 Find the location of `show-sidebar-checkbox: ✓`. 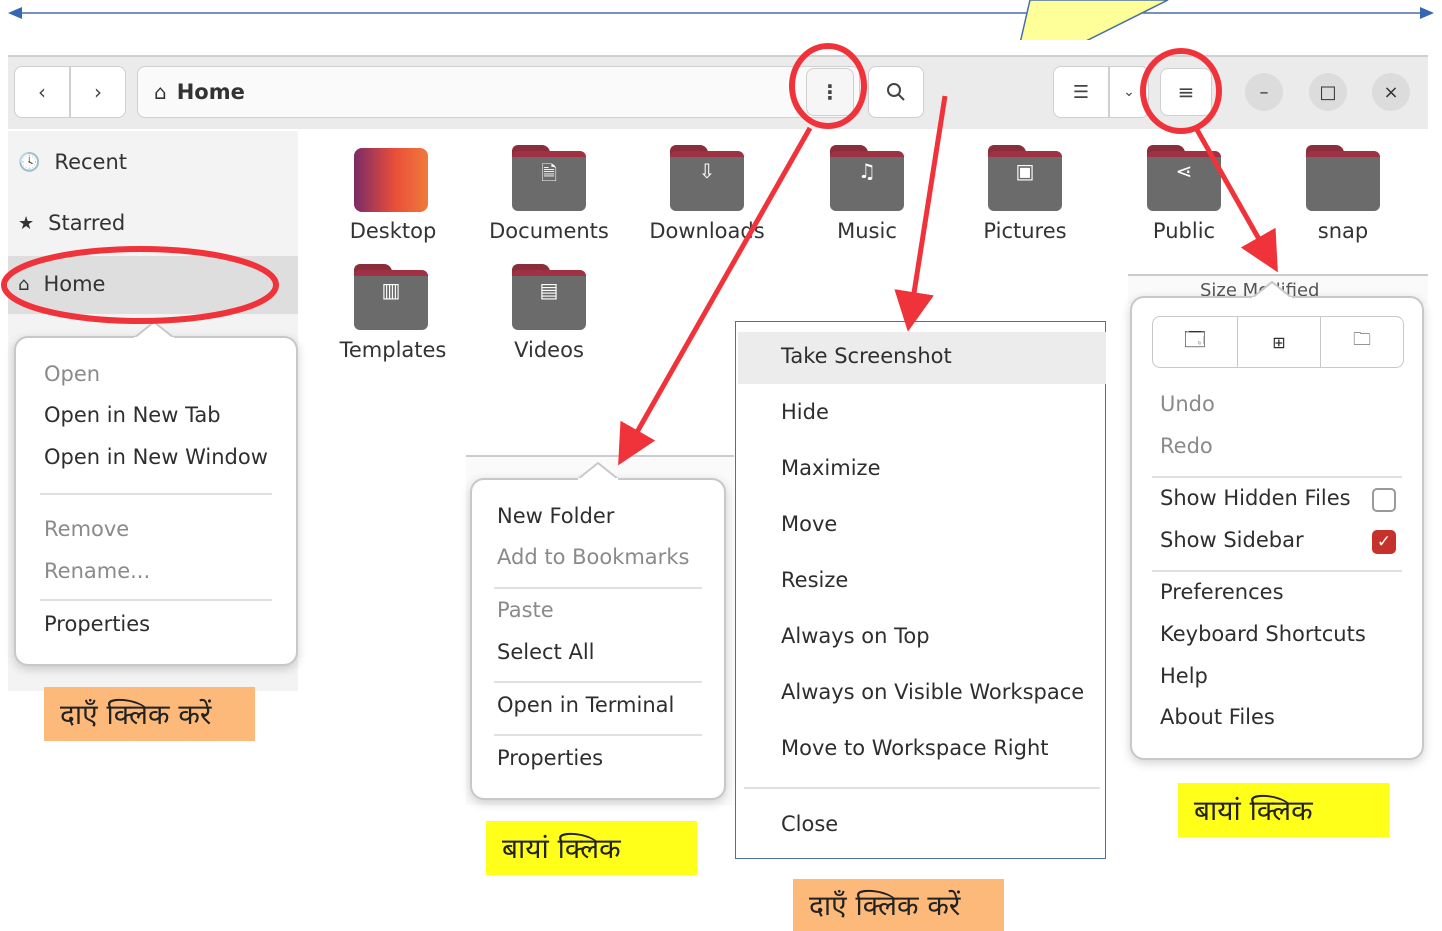

show-sidebar-checkbox: ✓ is located at coordinates (1384, 542).